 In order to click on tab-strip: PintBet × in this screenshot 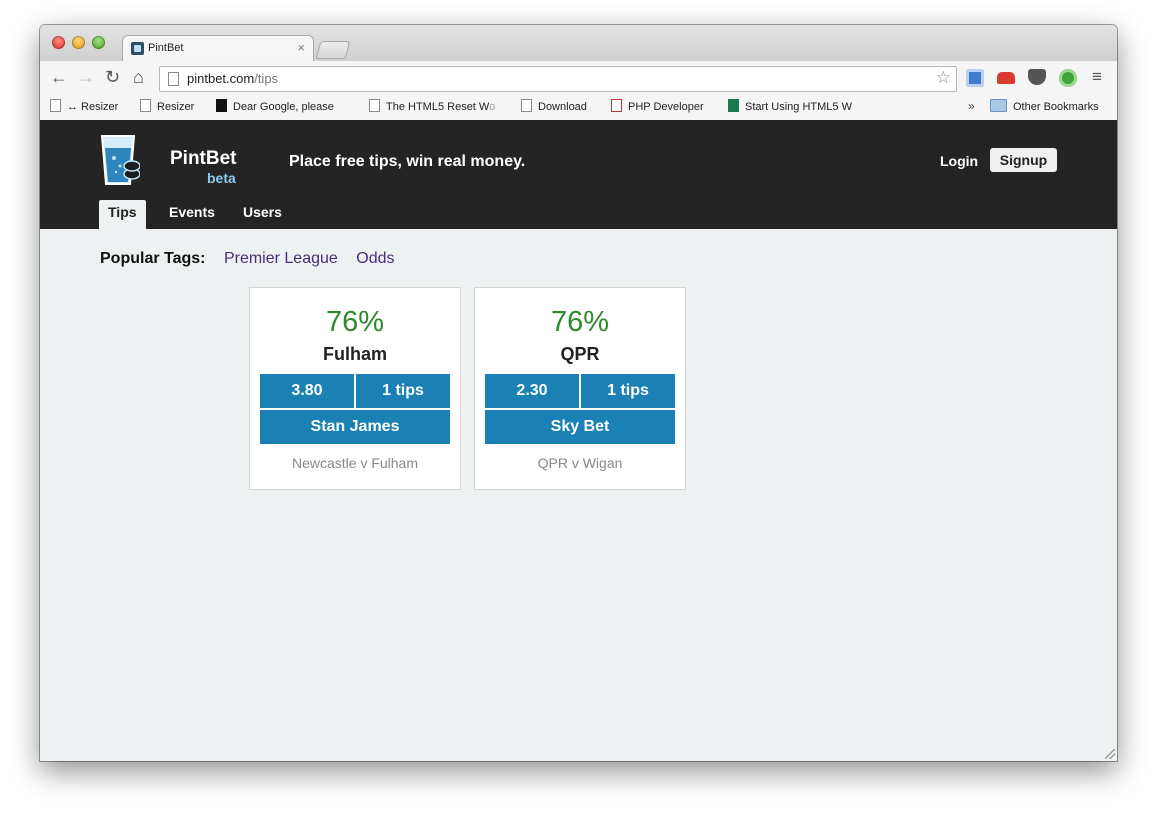, I will do `click(578, 43)`.